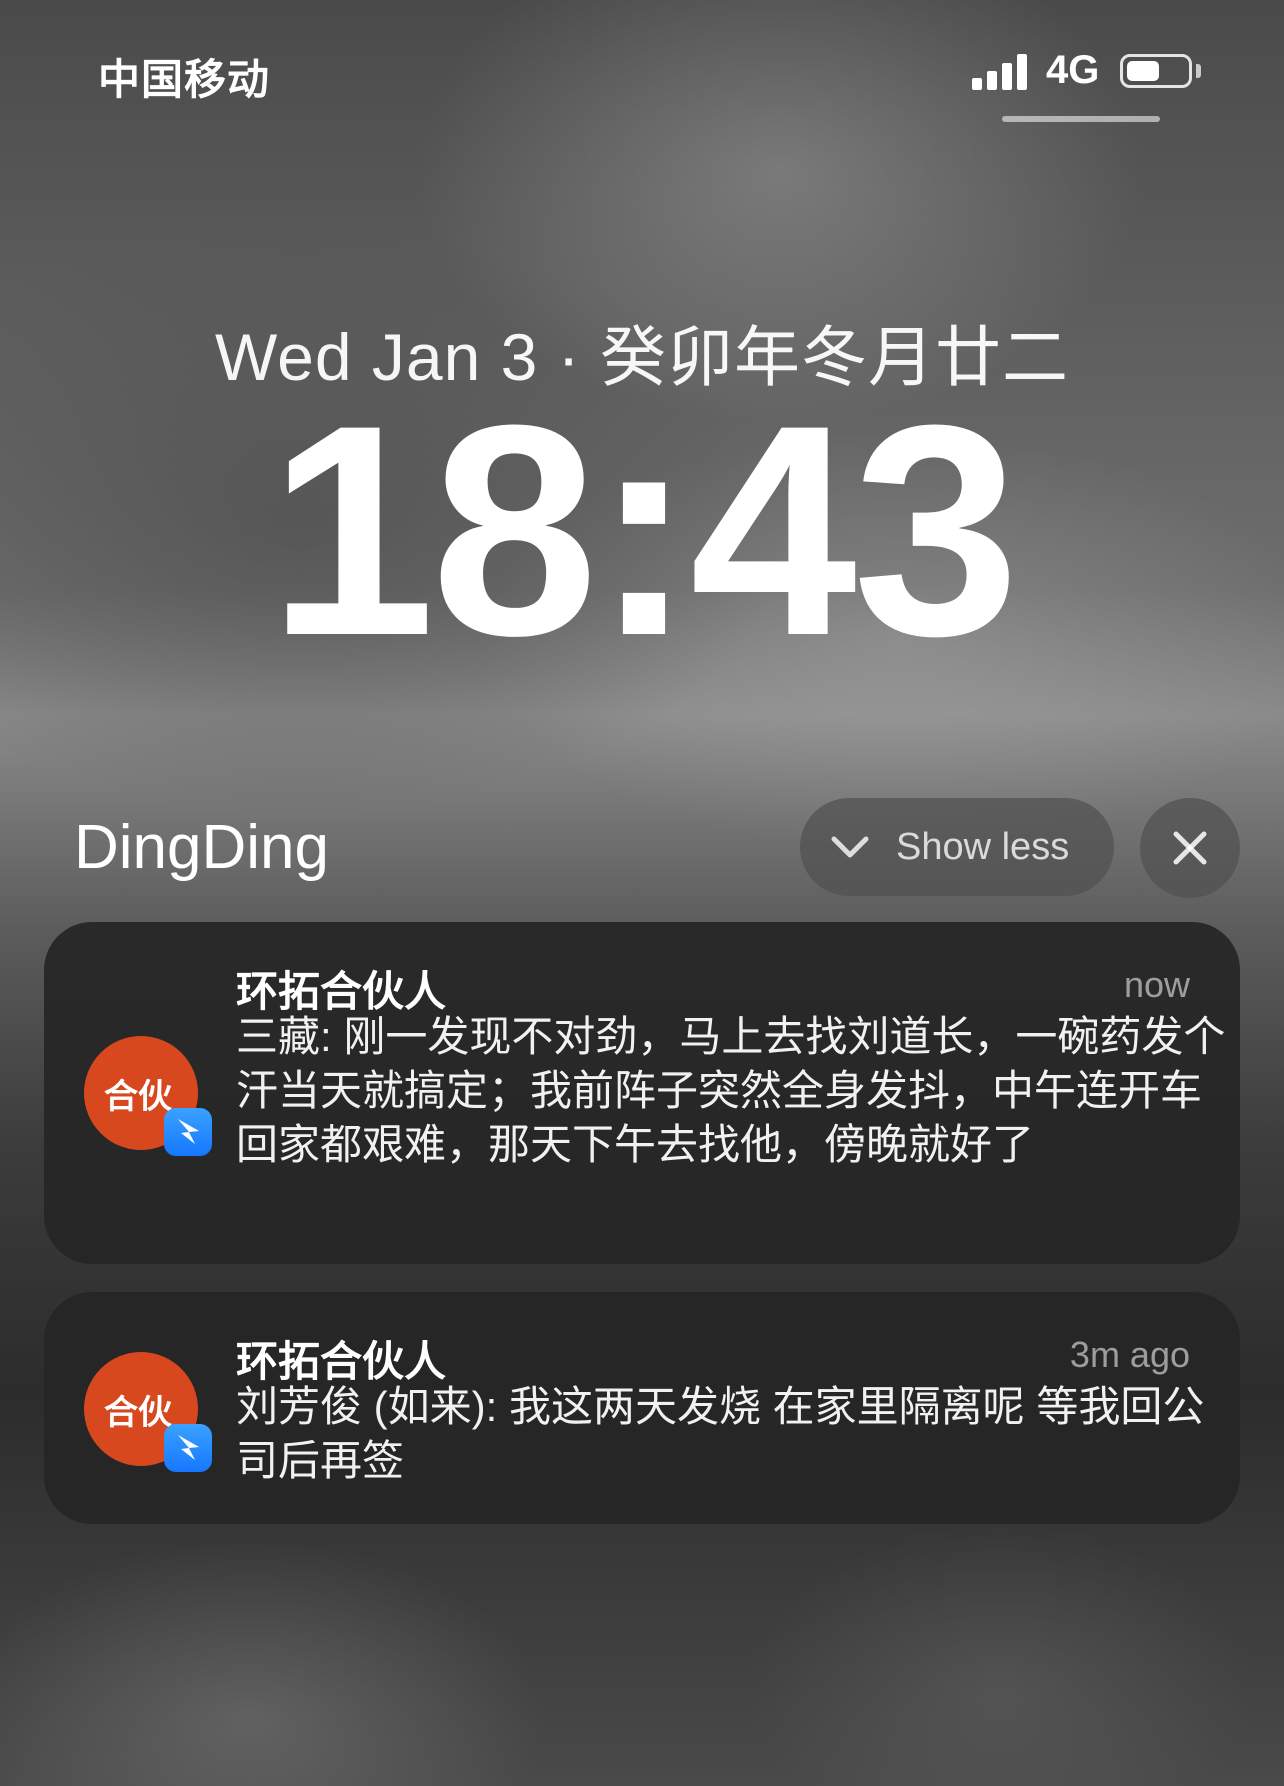 The height and width of the screenshot is (1786, 1284). I want to click on lock-screen-time: 18:43, so click(643, 530).